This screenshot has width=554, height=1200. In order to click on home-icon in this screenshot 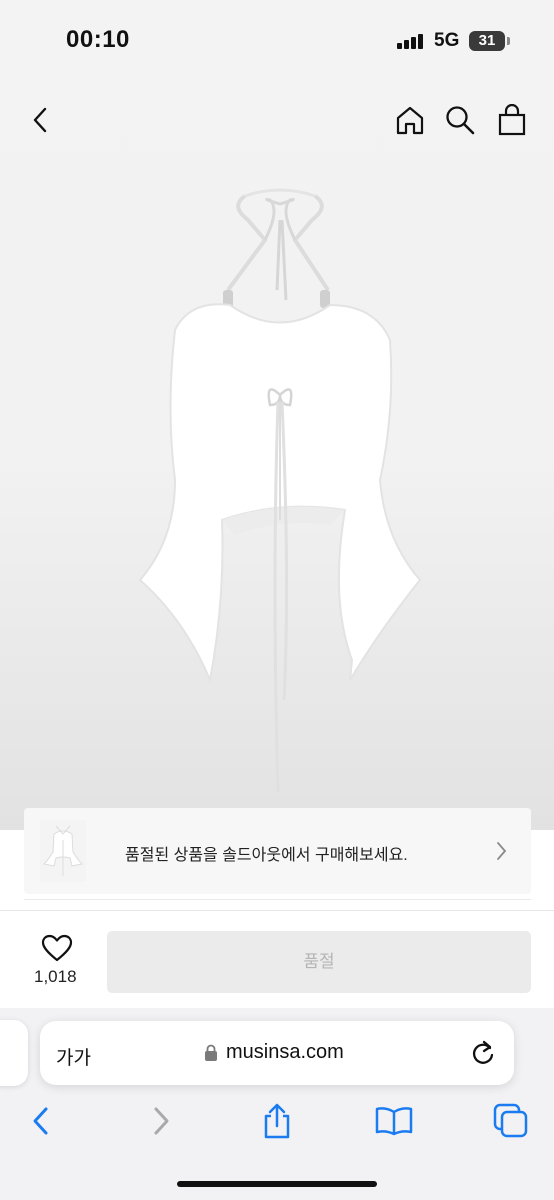, I will do `click(410, 120)`.